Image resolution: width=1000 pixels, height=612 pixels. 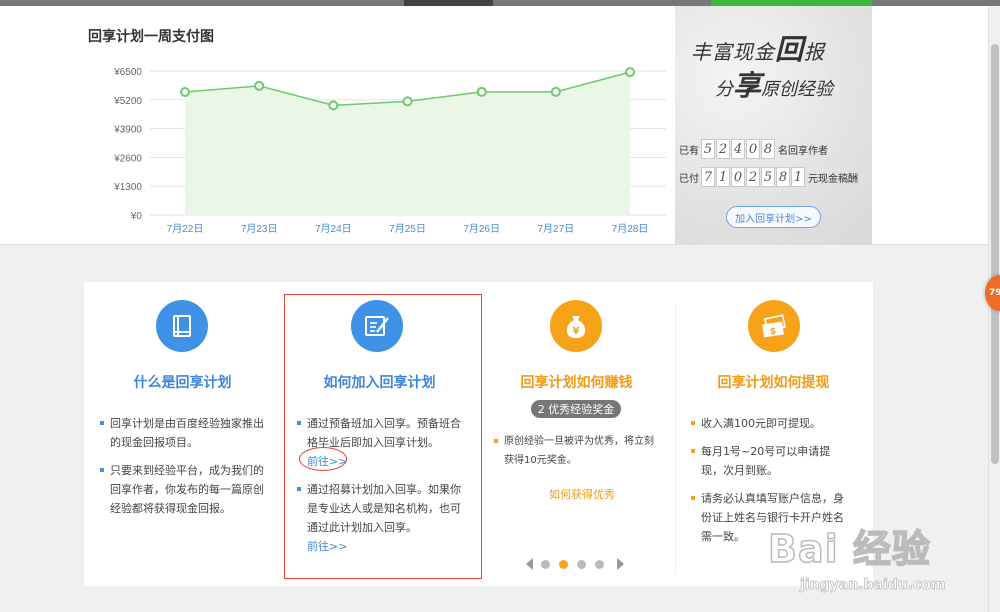 I want to click on area-fill, so click(x=407, y=143).